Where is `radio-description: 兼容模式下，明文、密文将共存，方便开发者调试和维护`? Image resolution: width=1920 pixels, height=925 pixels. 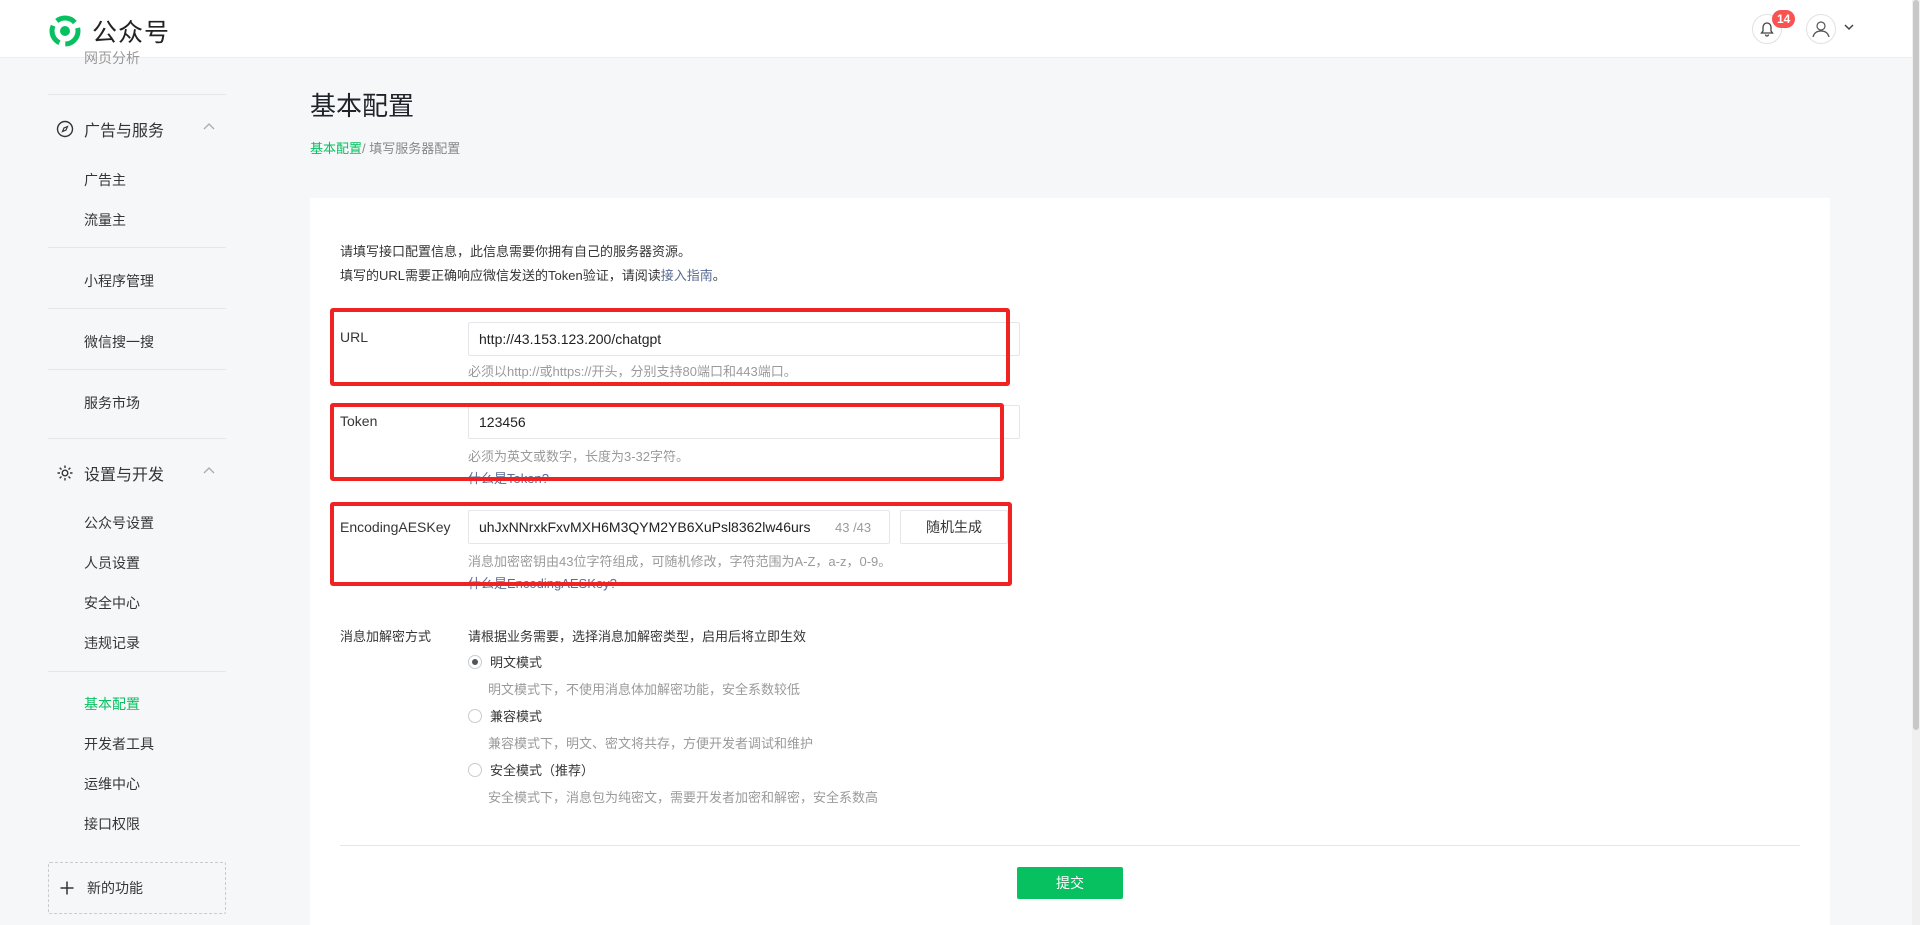
radio-description: 兼容模式下，明文、密文将共存，方便开发者调试和维护 is located at coordinates (651, 743).